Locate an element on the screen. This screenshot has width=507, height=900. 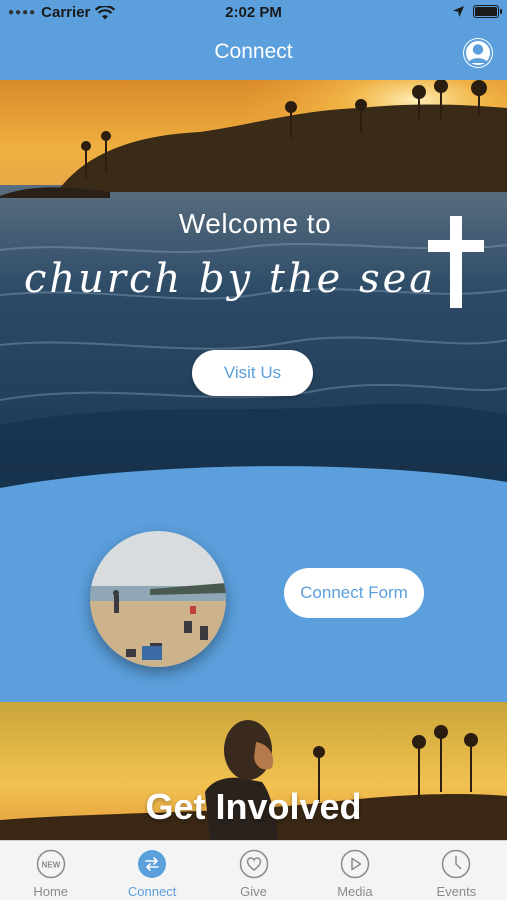
new-badge-icon: NEW is located at coordinates (50, 864).